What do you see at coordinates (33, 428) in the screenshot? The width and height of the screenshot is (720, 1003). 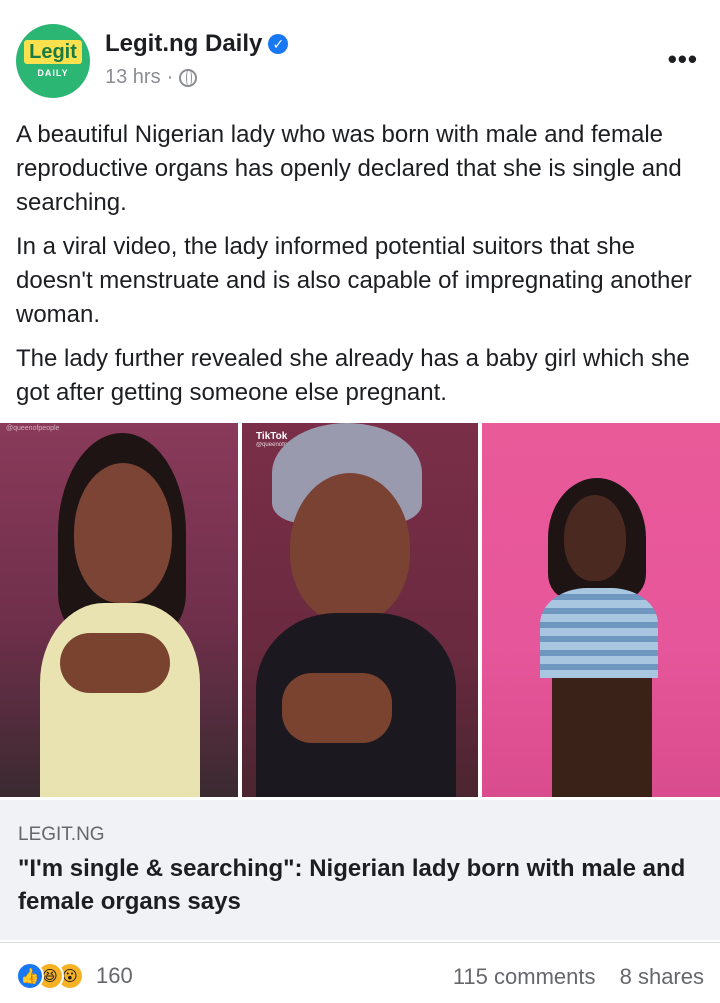 I see `photo-watermark: @queenofpeople` at bounding box center [33, 428].